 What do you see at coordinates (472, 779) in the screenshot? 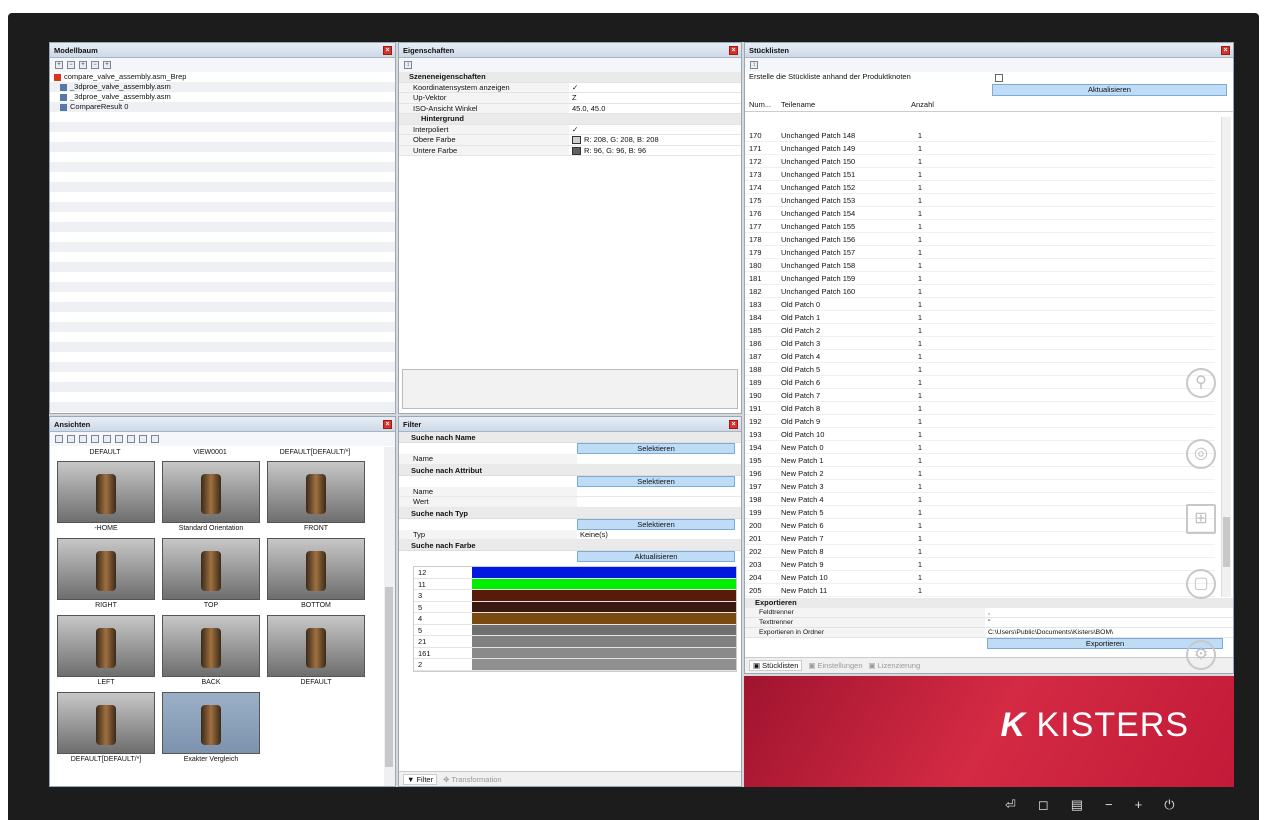
I see `tab-transformation: ✥ Transformation` at bounding box center [472, 779].